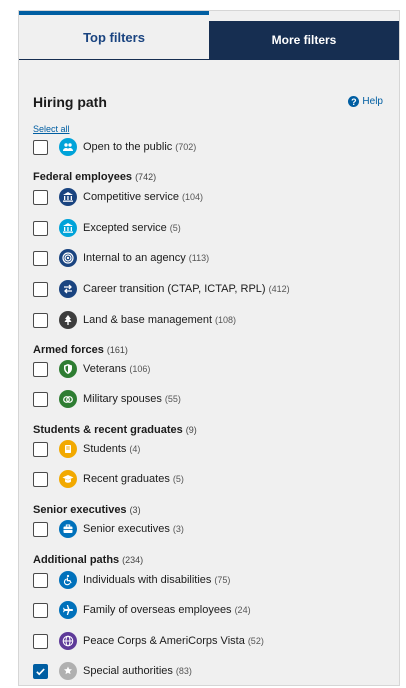  What do you see at coordinates (137, 671) in the screenshot?
I see `filter-label: Special authorities (83)` at bounding box center [137, 671].